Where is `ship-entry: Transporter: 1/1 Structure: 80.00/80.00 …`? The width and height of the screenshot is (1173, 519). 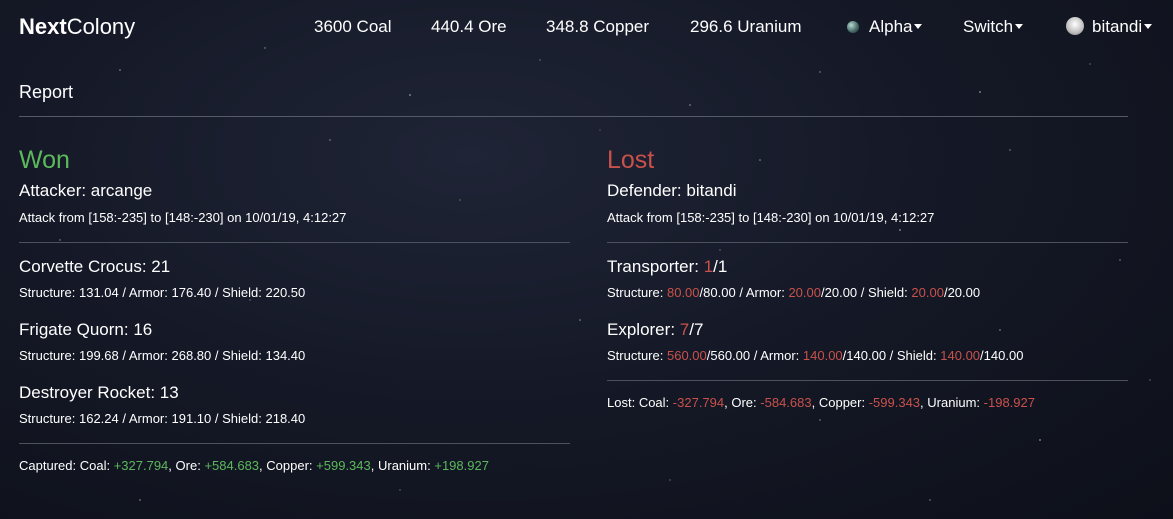 ship-entry: Transporter: 1/1 Structure: 80.00/80.00 … is located at coordinates (867, 288).